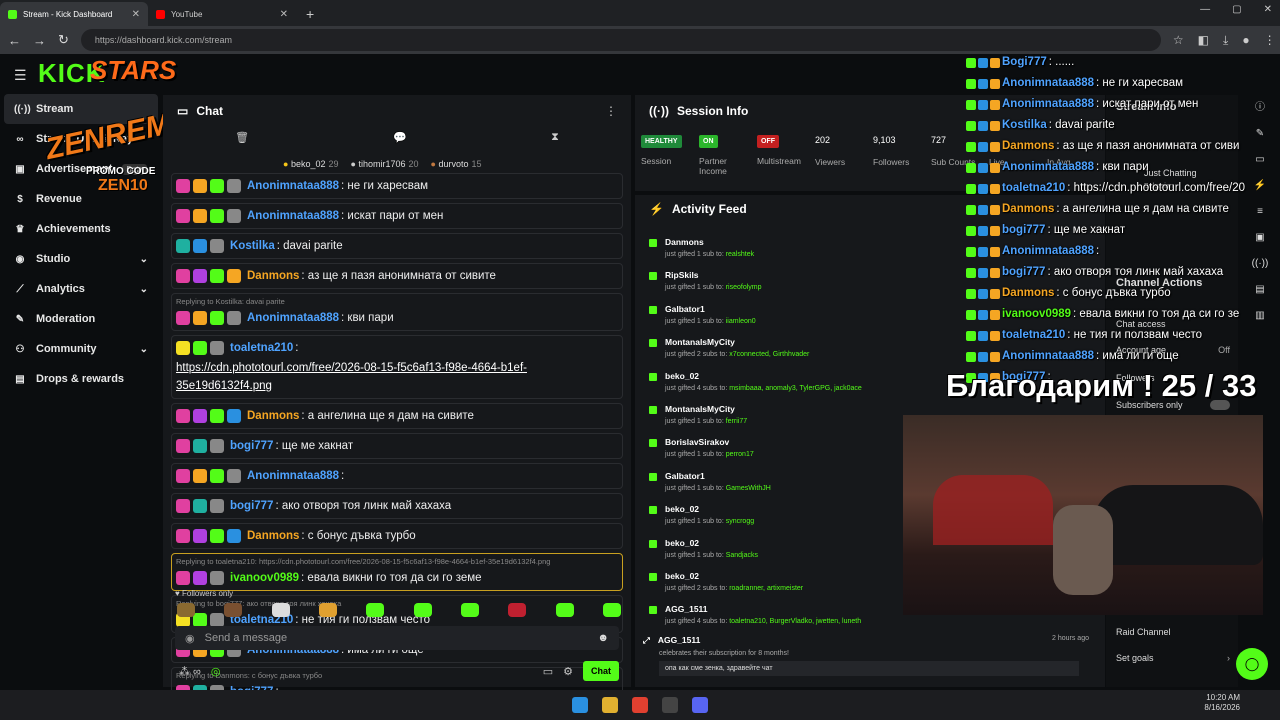 The height and width of the screenshot is (720, 1280). I want to click on chrome-icon, so click(640, 705).